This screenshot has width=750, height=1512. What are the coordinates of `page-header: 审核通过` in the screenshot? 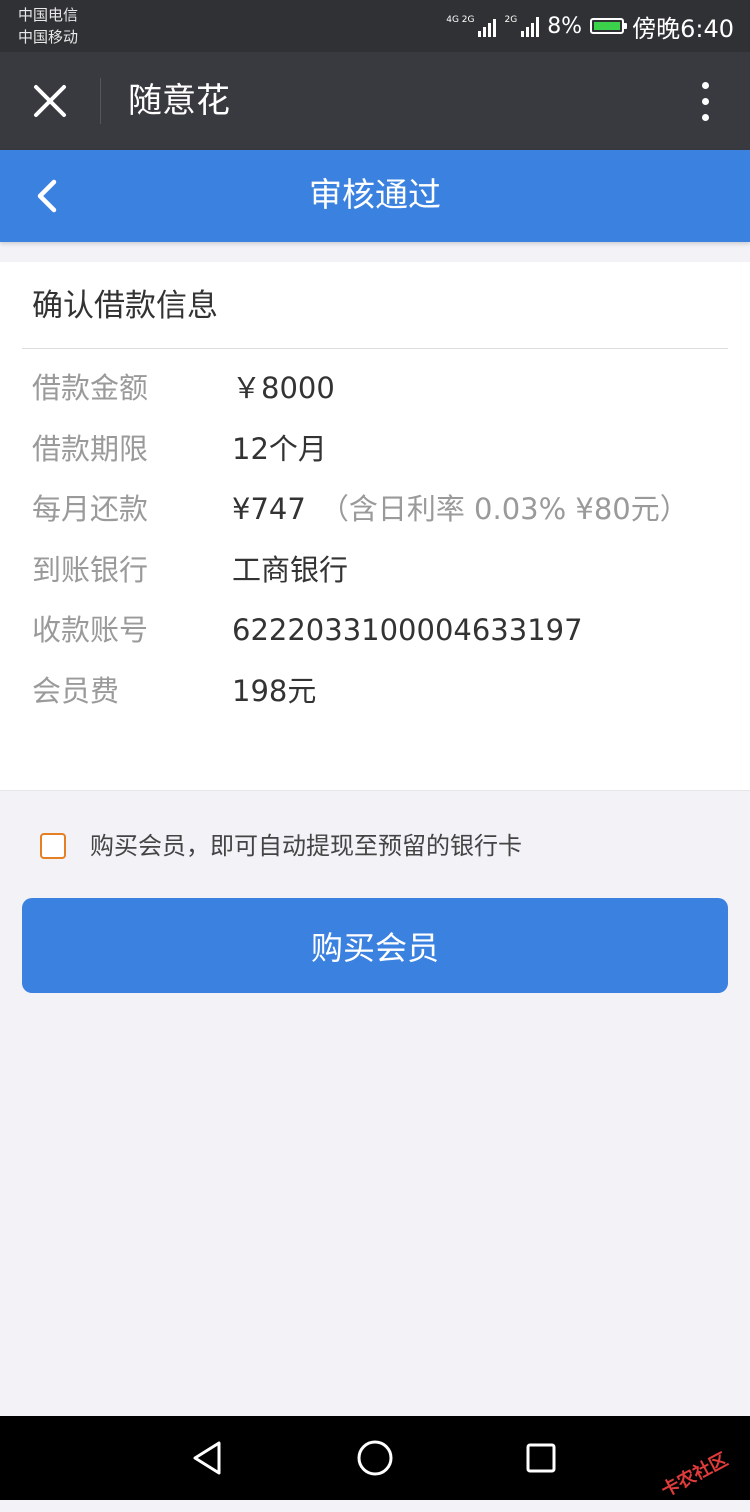 It's located at (375, 196).